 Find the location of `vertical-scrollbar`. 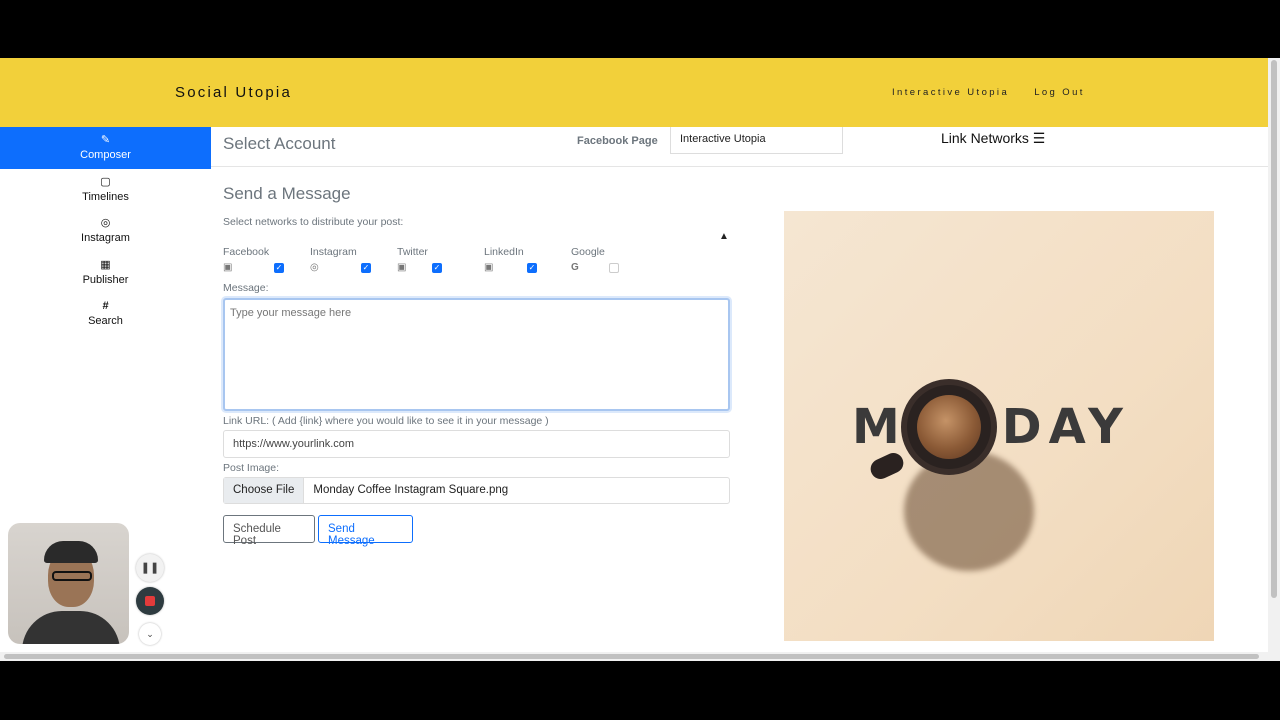

vertical-scrollbar is located at coordinates (1274, 359).